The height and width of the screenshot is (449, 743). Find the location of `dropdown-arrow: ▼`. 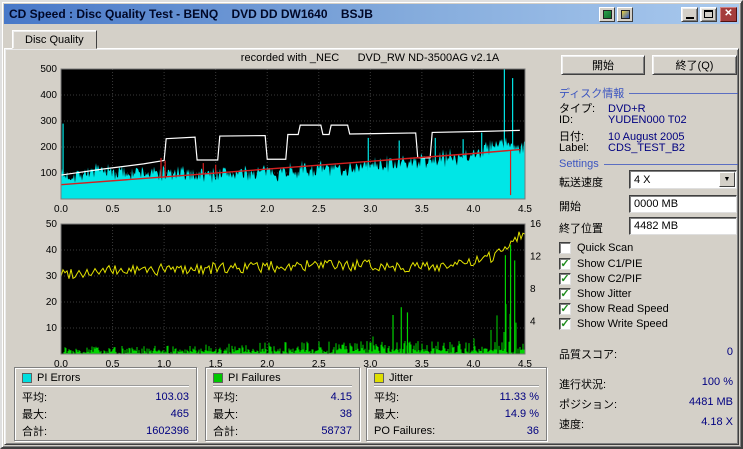

dropdown-arrow: ▼ is located at coordinates (727, 179).